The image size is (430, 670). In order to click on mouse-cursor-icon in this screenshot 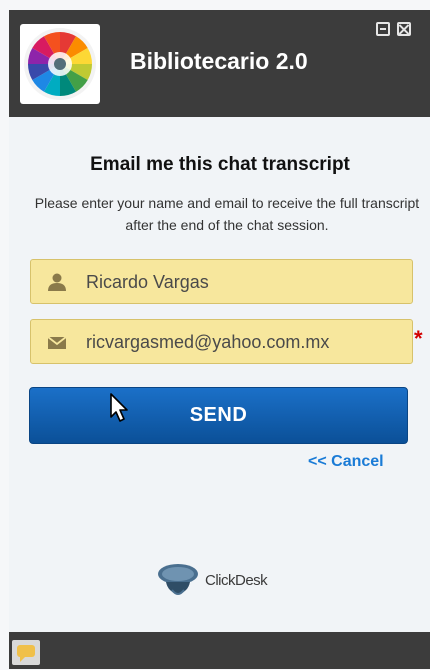, I will do `click(119, 407)`.